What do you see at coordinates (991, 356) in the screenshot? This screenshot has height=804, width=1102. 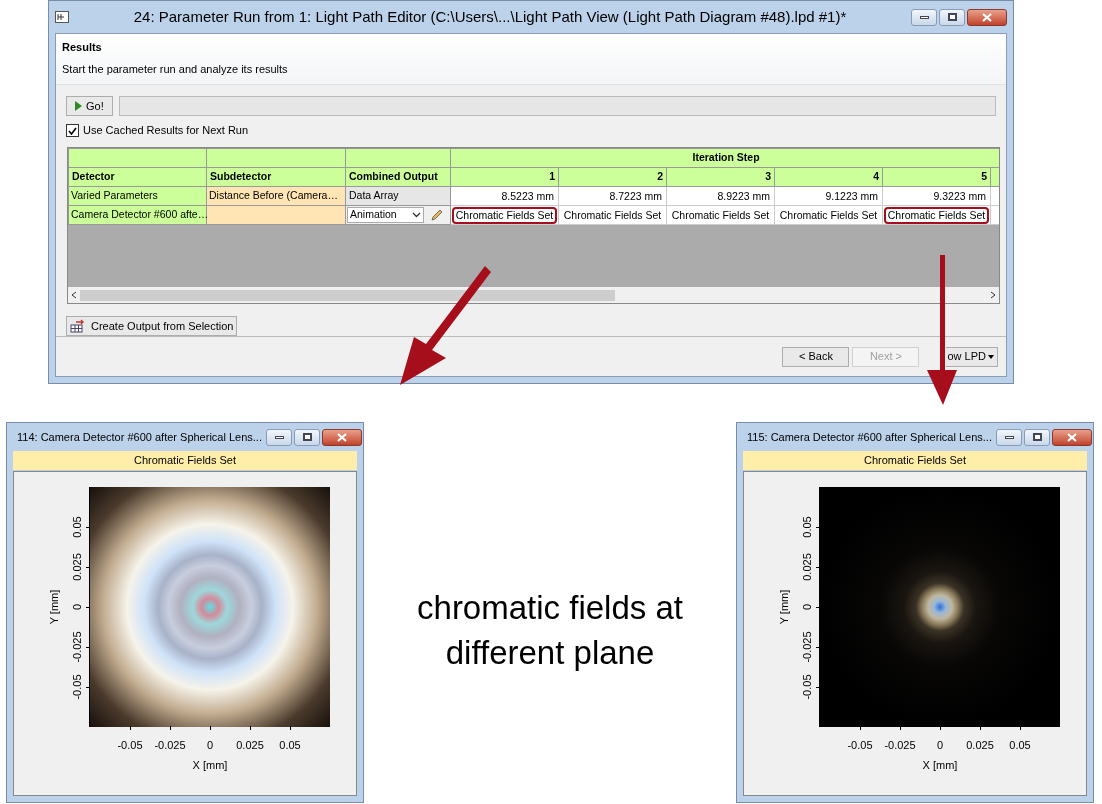 I see `caret-icon` at bounding box center [991, 356].